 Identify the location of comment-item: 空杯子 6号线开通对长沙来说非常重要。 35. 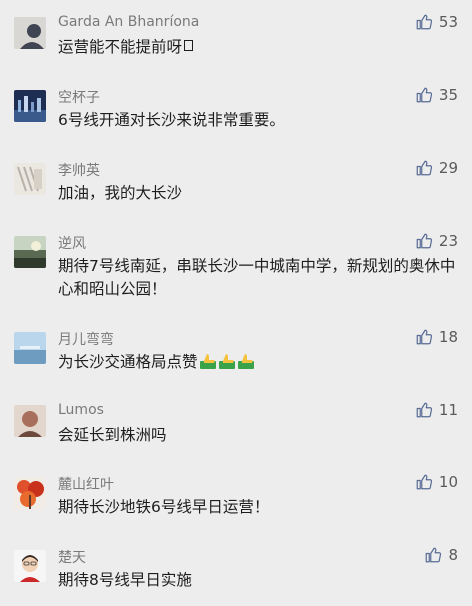
(236, 109).